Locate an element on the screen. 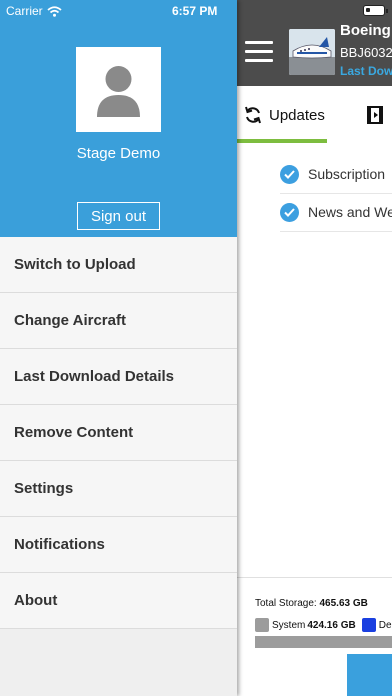 The height and width of the screenshot is (696, 392). refresh-icon is located at coordinates (253, 115).